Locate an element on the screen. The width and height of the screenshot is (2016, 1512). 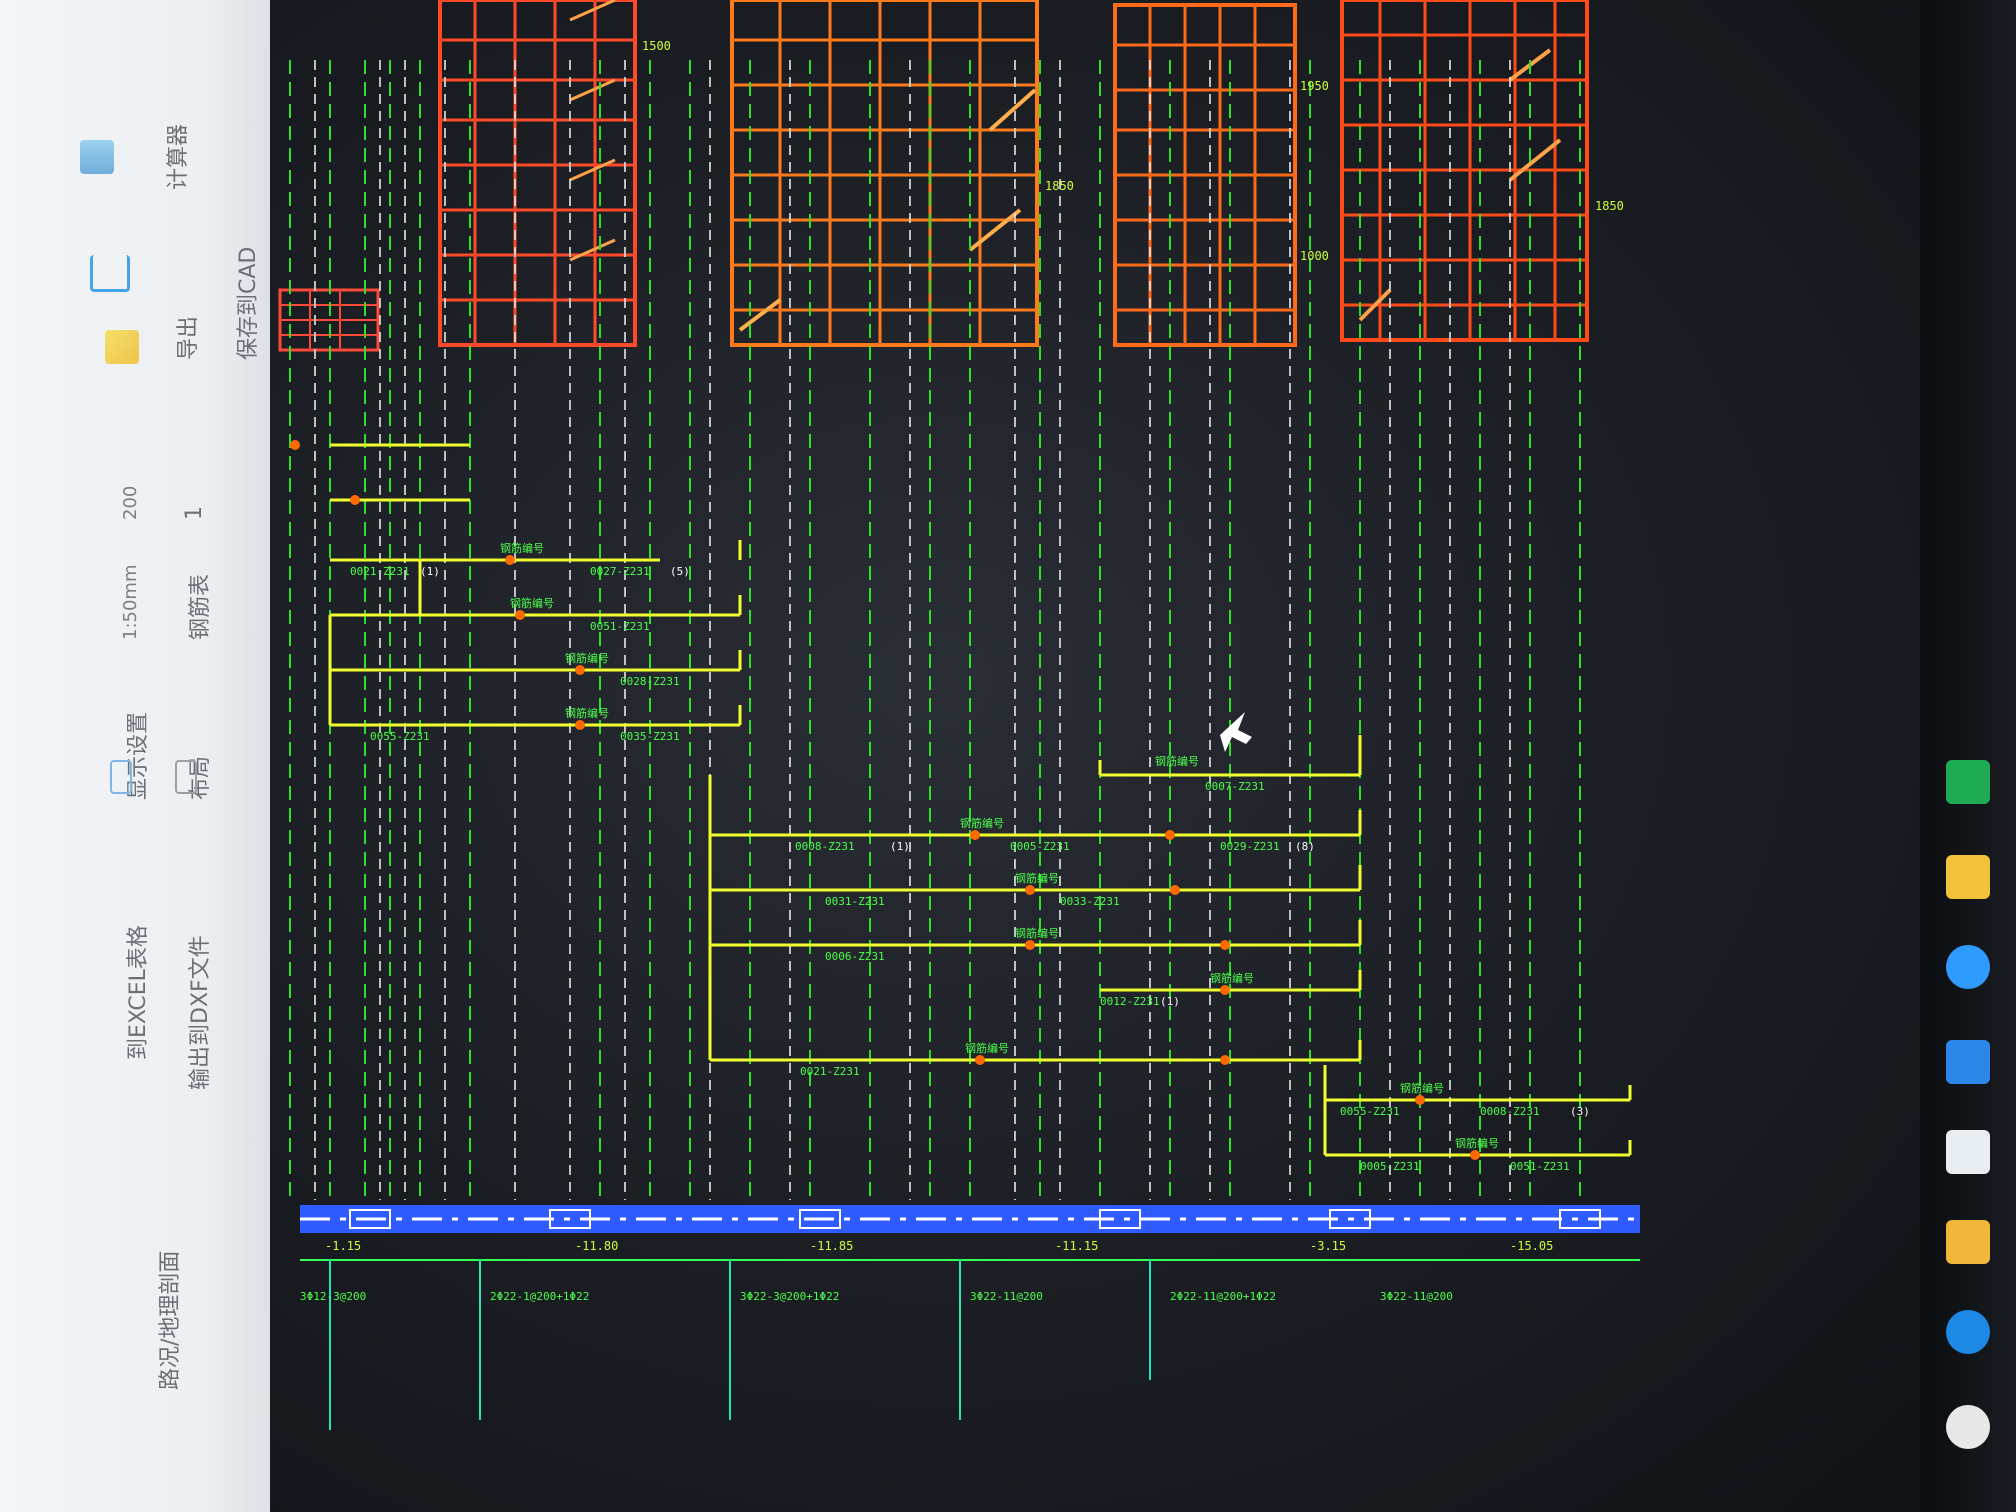
mail-icon is located at coordinates (1968, 1062).